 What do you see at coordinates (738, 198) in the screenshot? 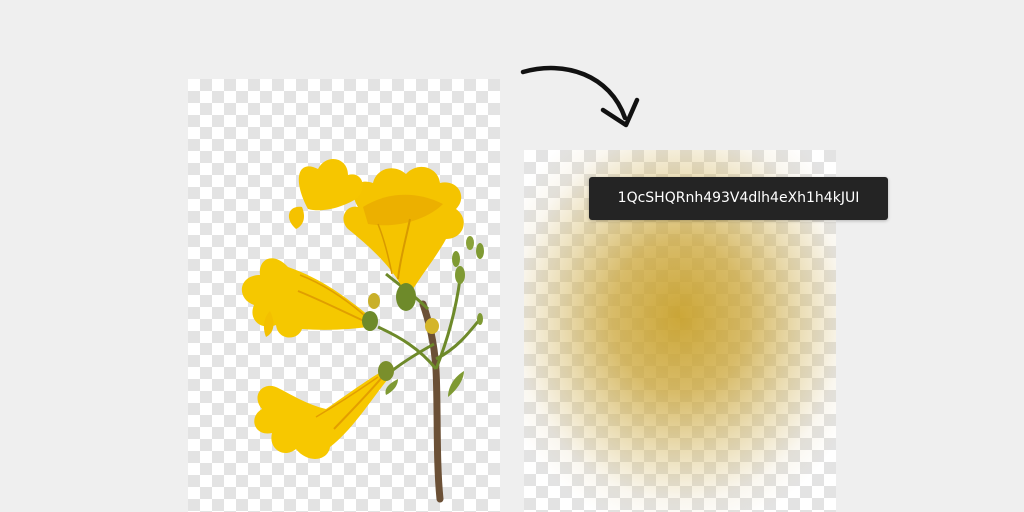
I see `image-id-tooltip: 1QcSHQRnh493V4dlh4eXh1h4kJUI` at bounding box center [738, 198].